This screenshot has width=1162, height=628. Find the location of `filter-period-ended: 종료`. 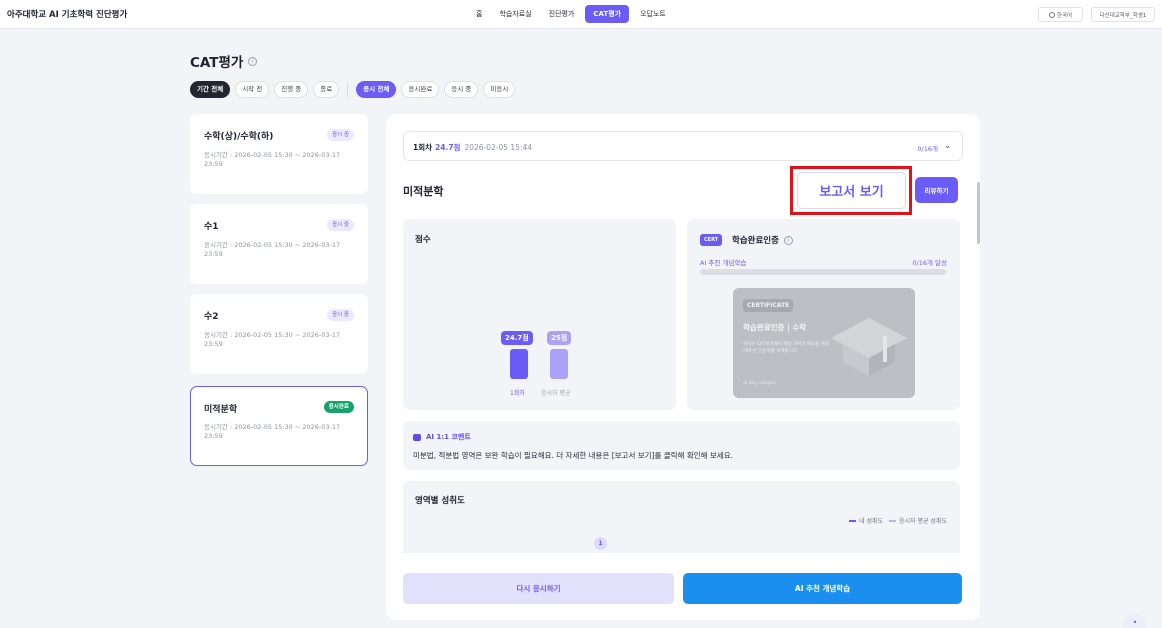

filter-period-ended: 종료 is located at coordinates (326, 89).